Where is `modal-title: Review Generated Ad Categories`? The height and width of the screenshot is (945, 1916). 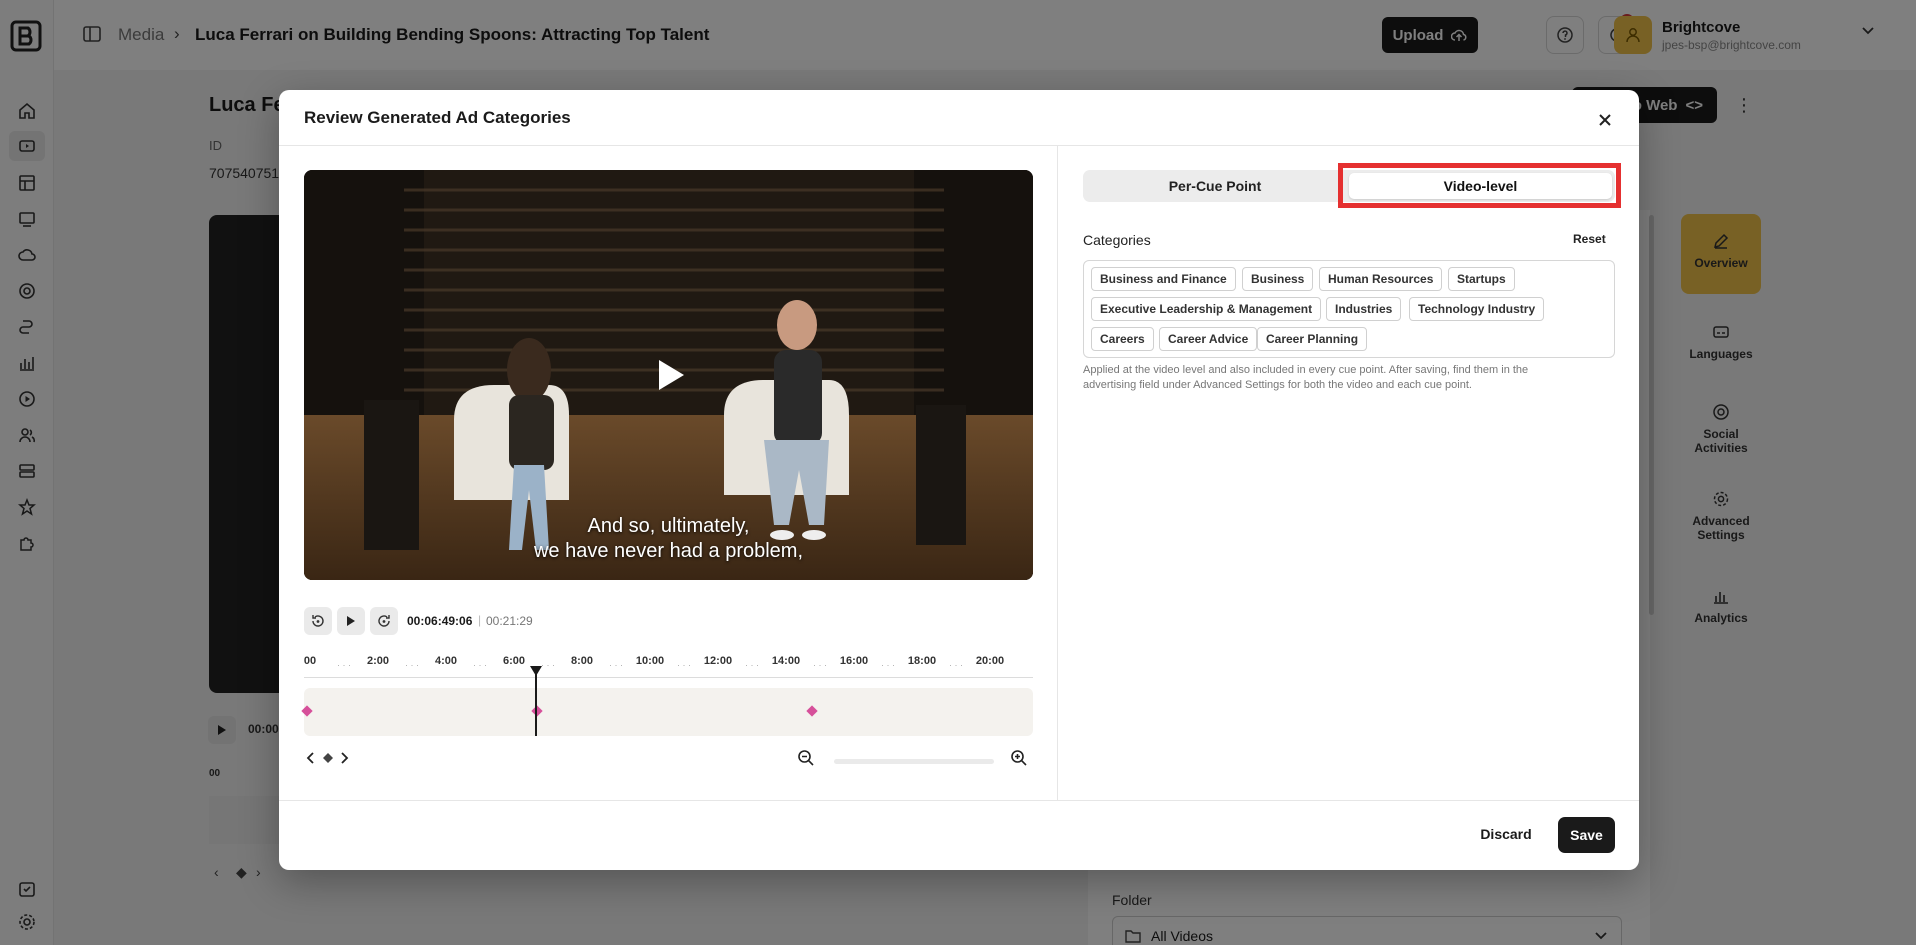 modal-title: Review Generated Ad Categories is located at coordinates (437, 117).